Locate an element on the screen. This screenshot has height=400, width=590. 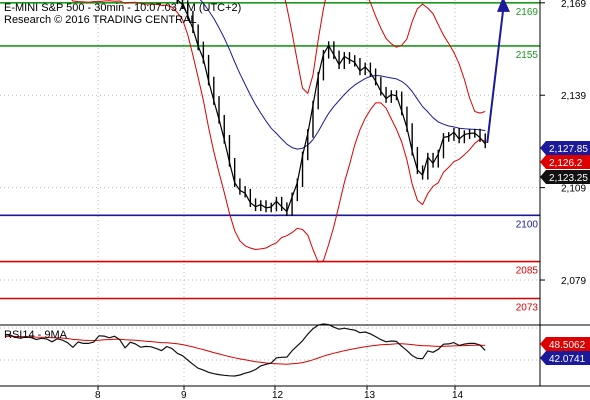
price-level-label: 2100 is located at coordinates (527, 224).